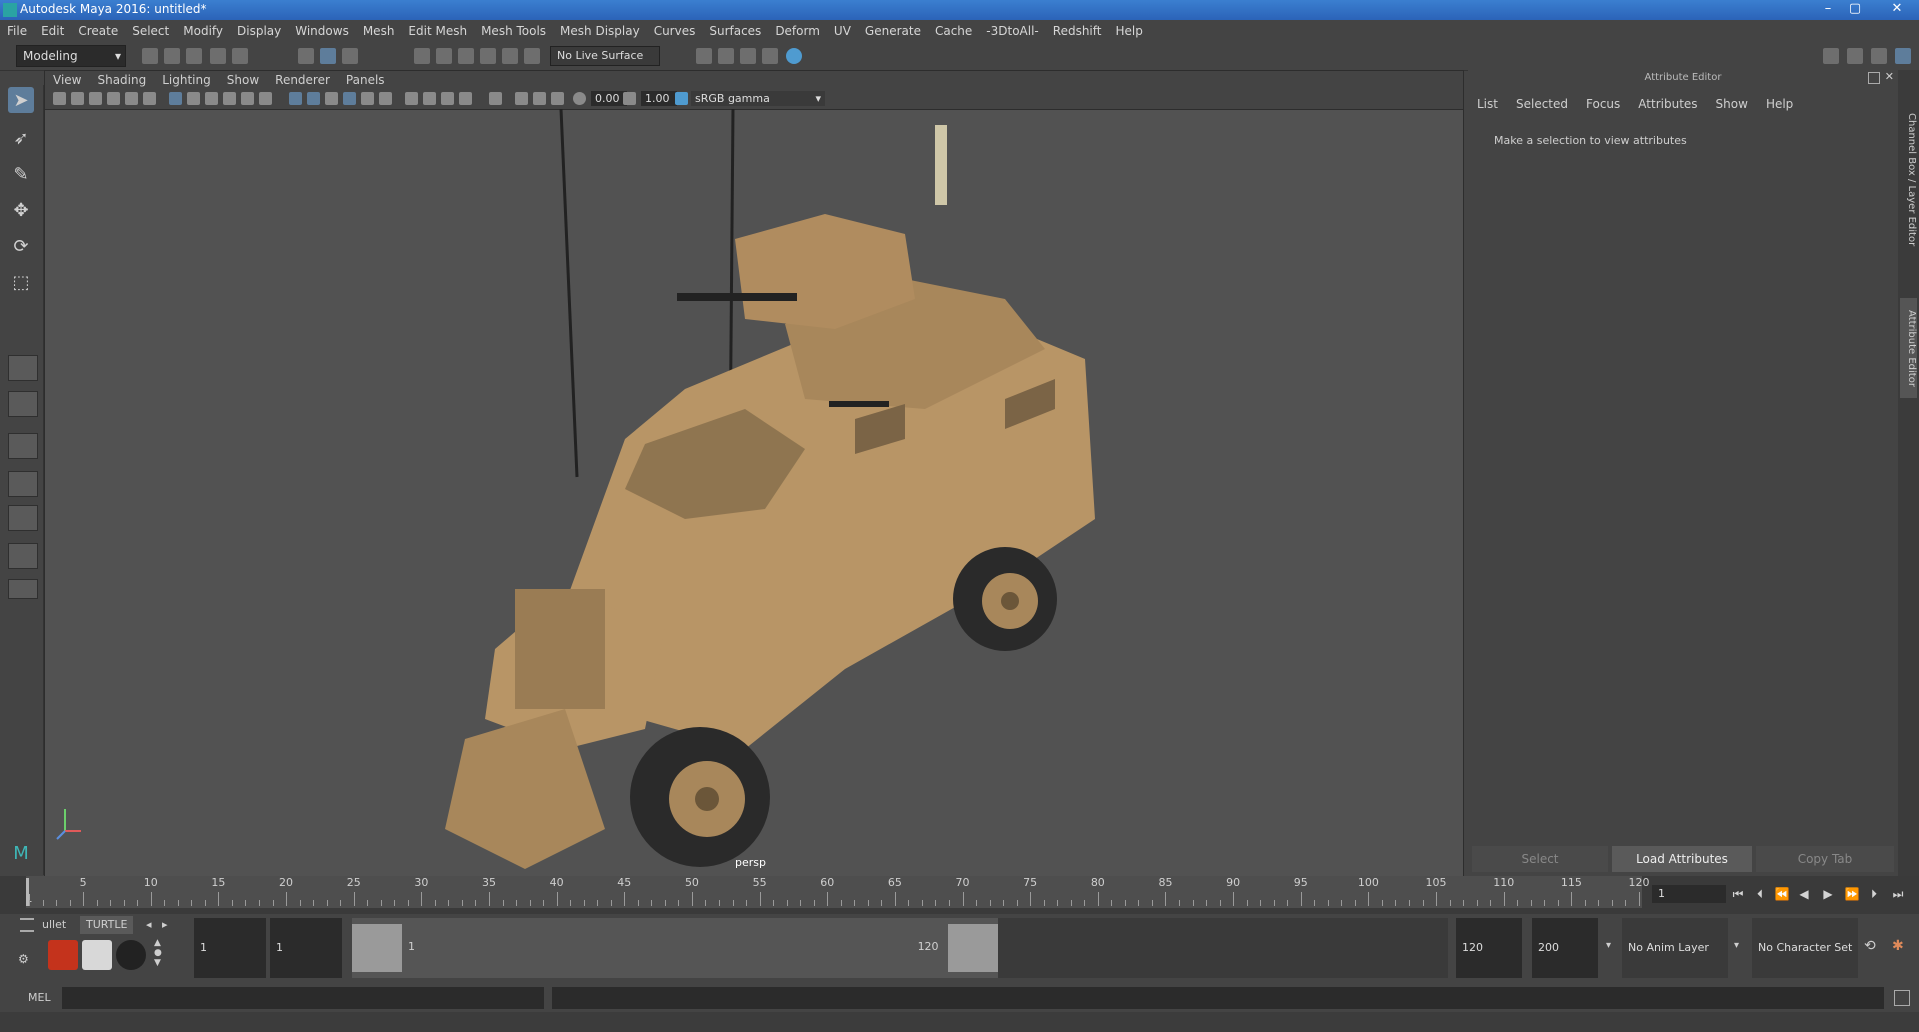  I want to click on viewport-menu-lighting: Lighting, so click(186, 80).